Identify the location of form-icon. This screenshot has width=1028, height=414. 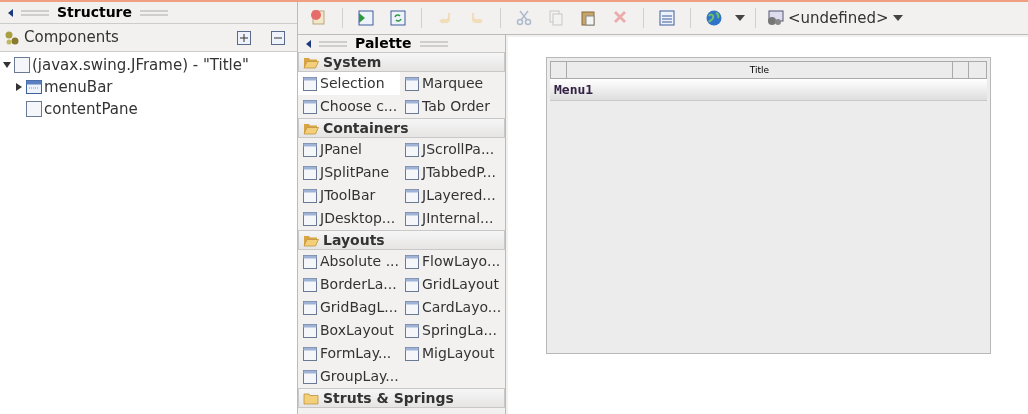
(667, 18).